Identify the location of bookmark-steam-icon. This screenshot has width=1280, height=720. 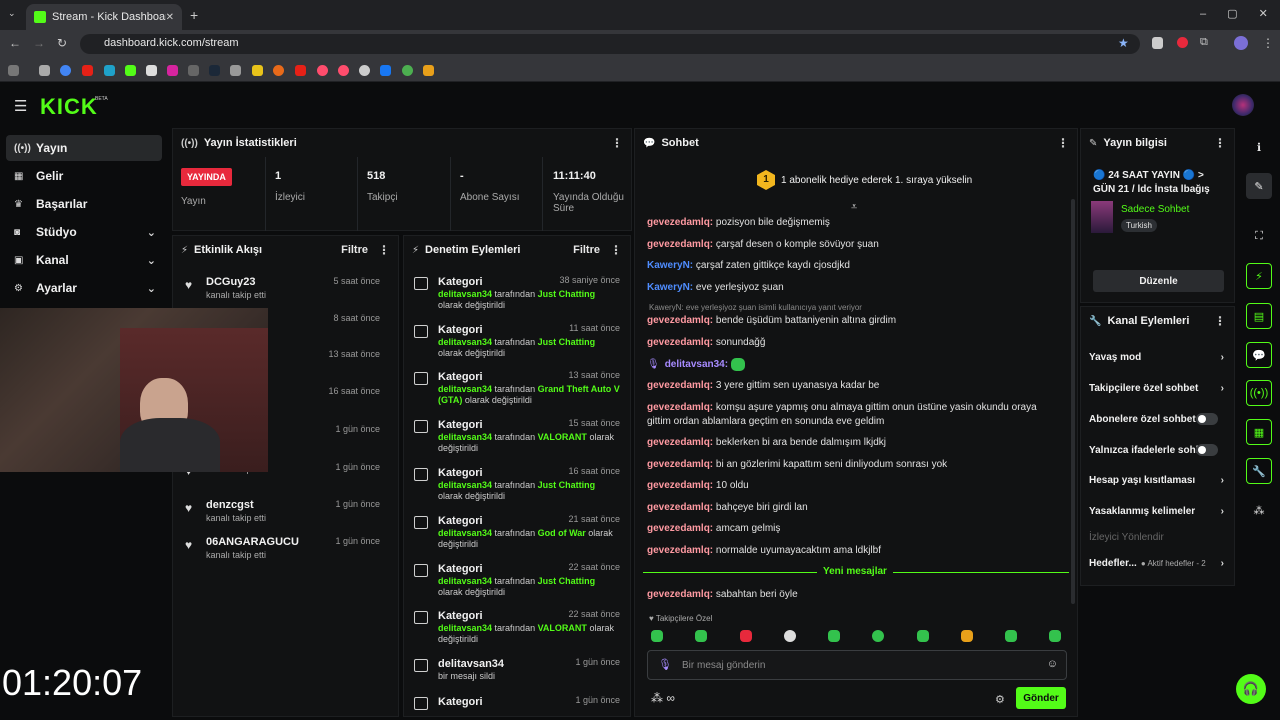
(214, 70).